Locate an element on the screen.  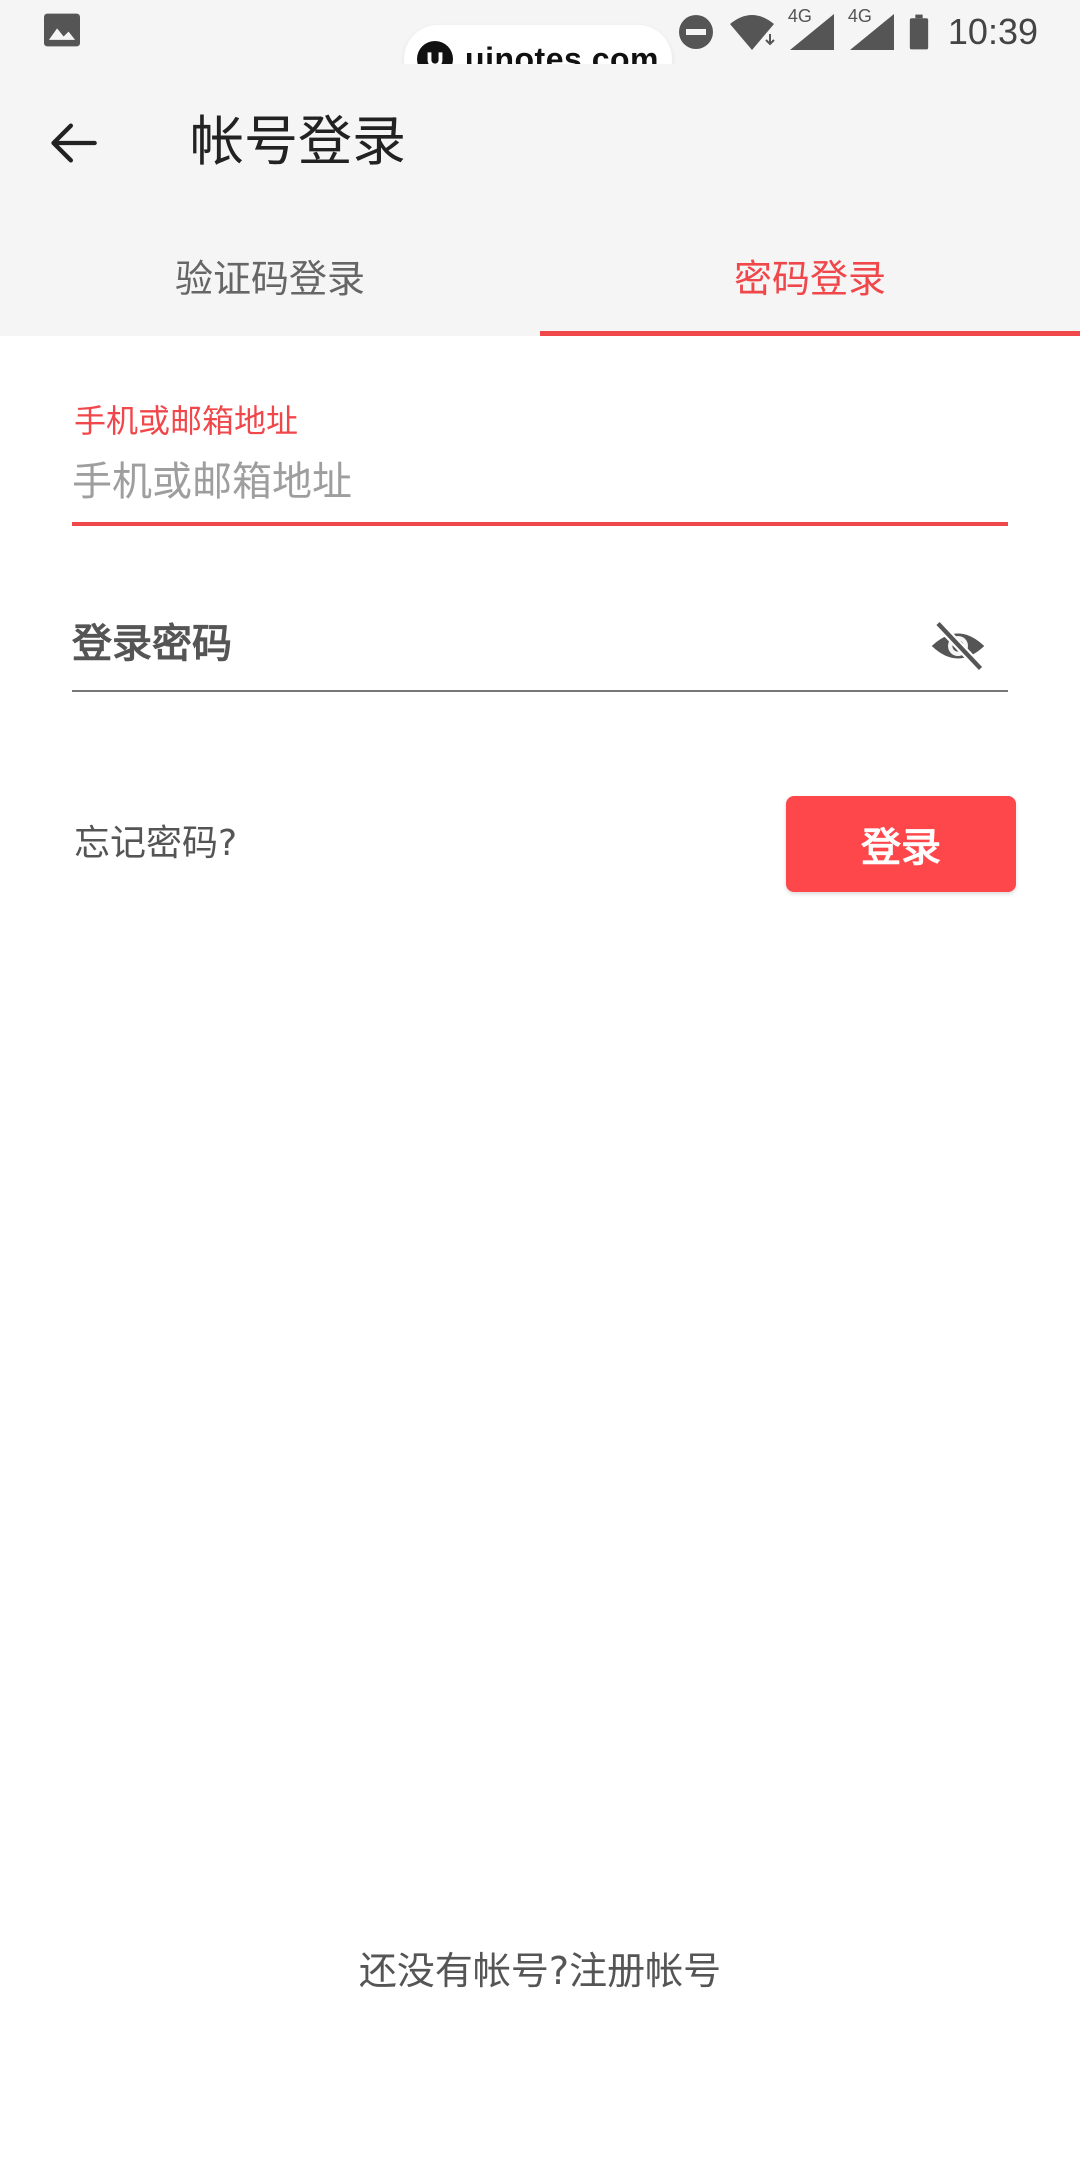
password-field is located at coordinates (540, 653).